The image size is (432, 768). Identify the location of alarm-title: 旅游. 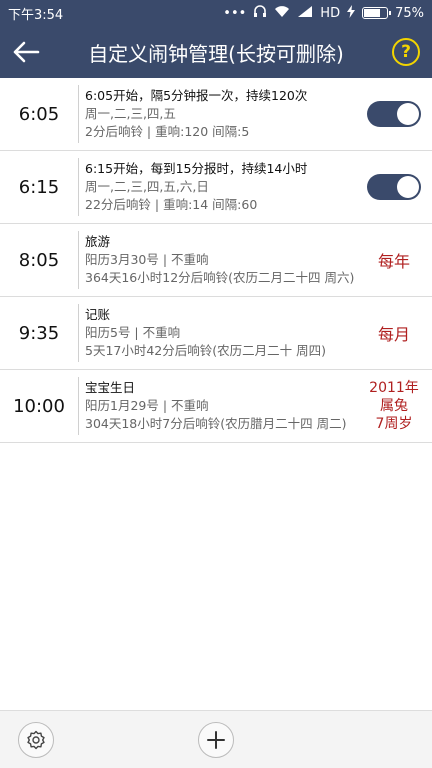
(98, 241).